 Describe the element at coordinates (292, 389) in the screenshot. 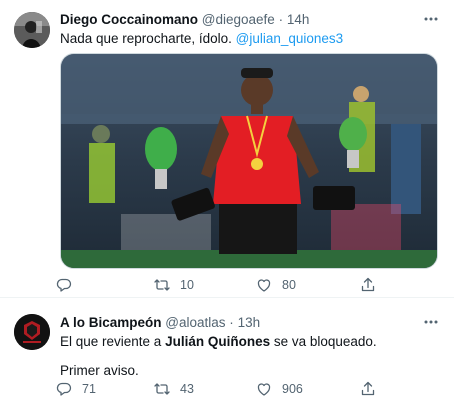

I see `like-count: 906` at that location.